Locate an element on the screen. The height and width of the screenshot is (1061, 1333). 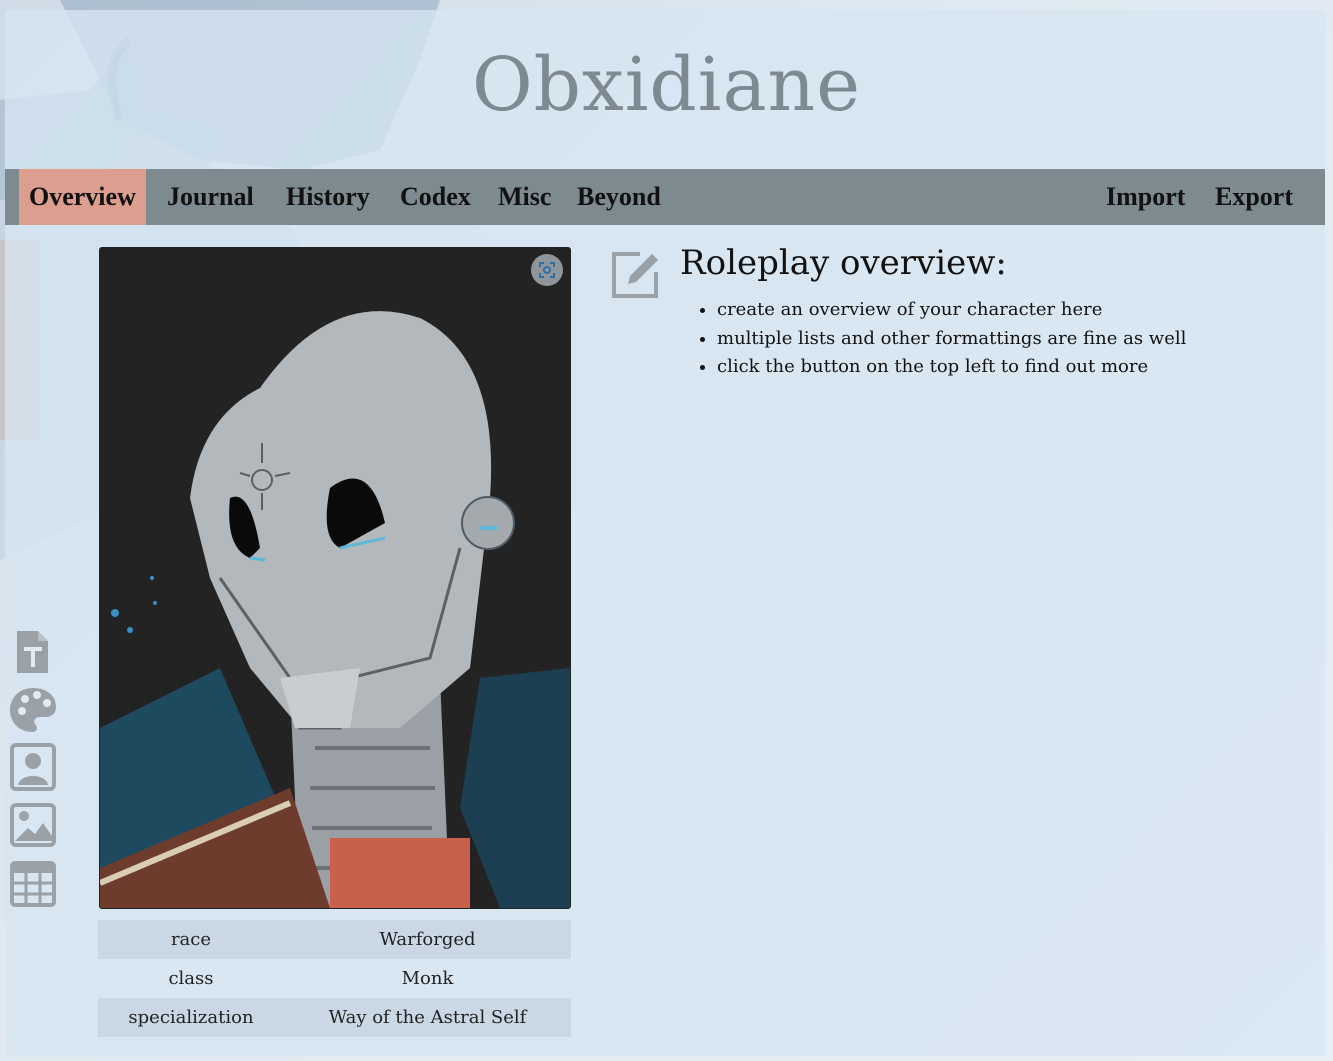
table-icon is located at coordinates (33, 884).